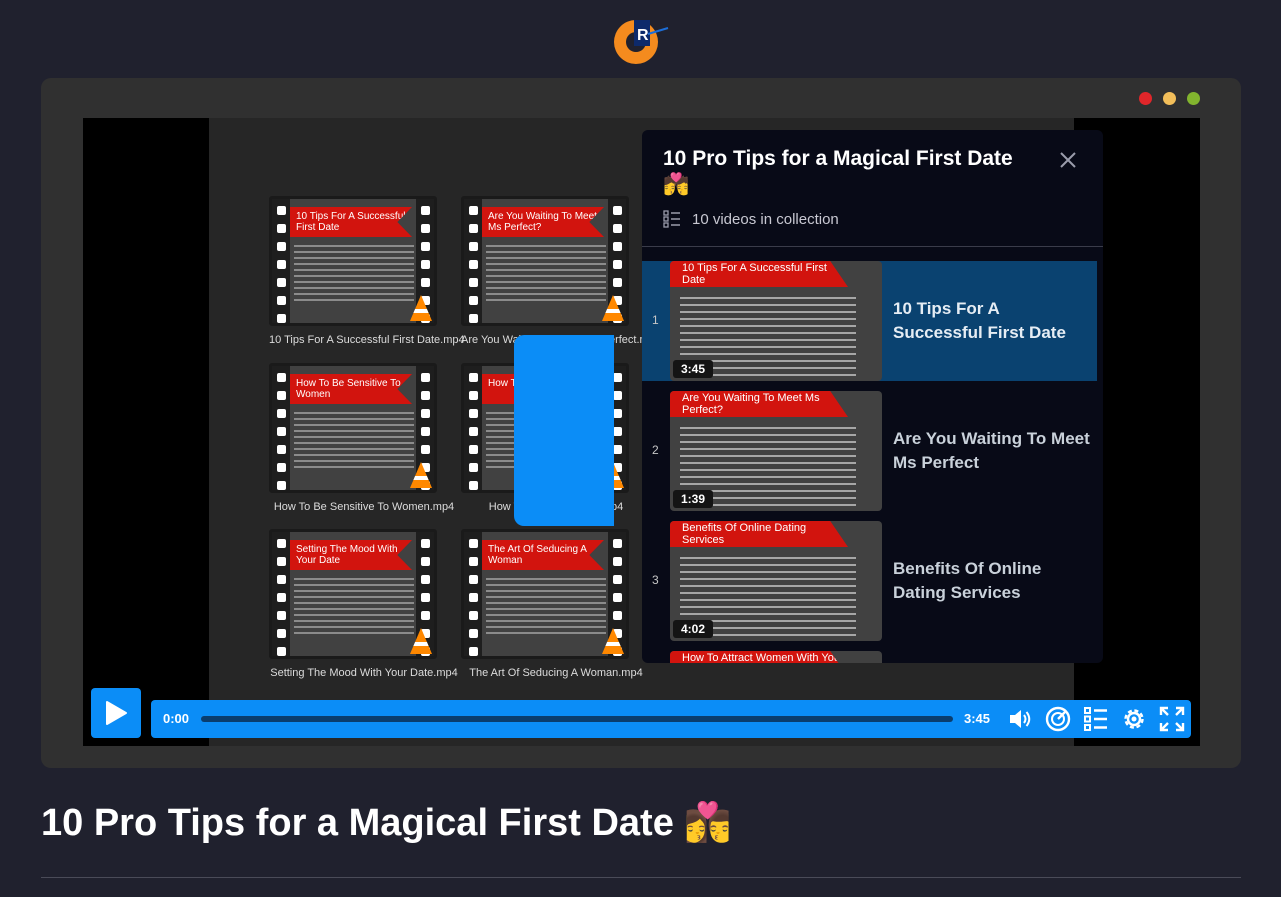  Describe the element at coordinates (1020, 719) in the screenshot. I see `volume-icon` at that location.